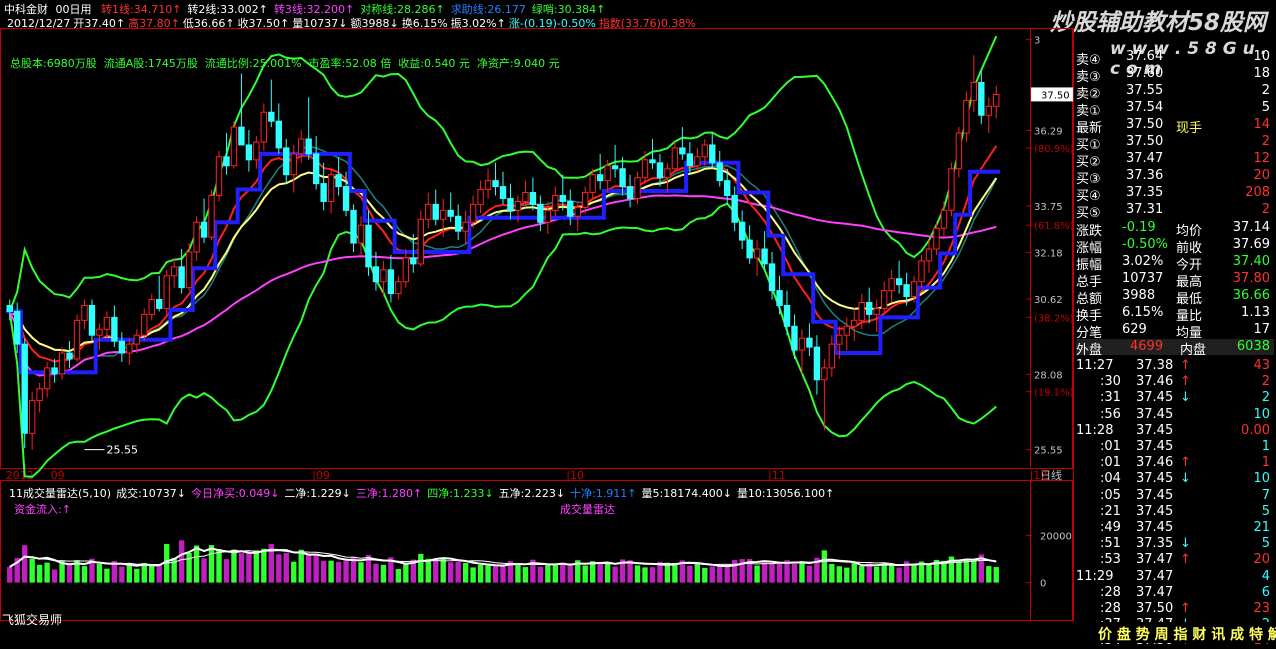 The image size is (1276, 649). Describe the element at coordinates (1054, 318) in the screenshot. I see `y-tick-label-7: (38.2%)` at that location.